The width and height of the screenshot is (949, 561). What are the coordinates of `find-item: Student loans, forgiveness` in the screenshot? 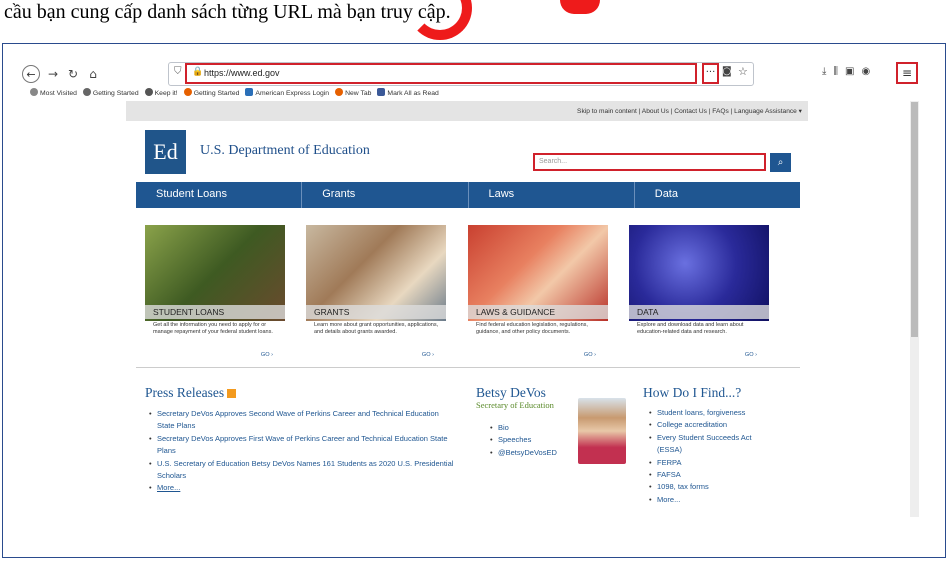 It's located at (712, 413).